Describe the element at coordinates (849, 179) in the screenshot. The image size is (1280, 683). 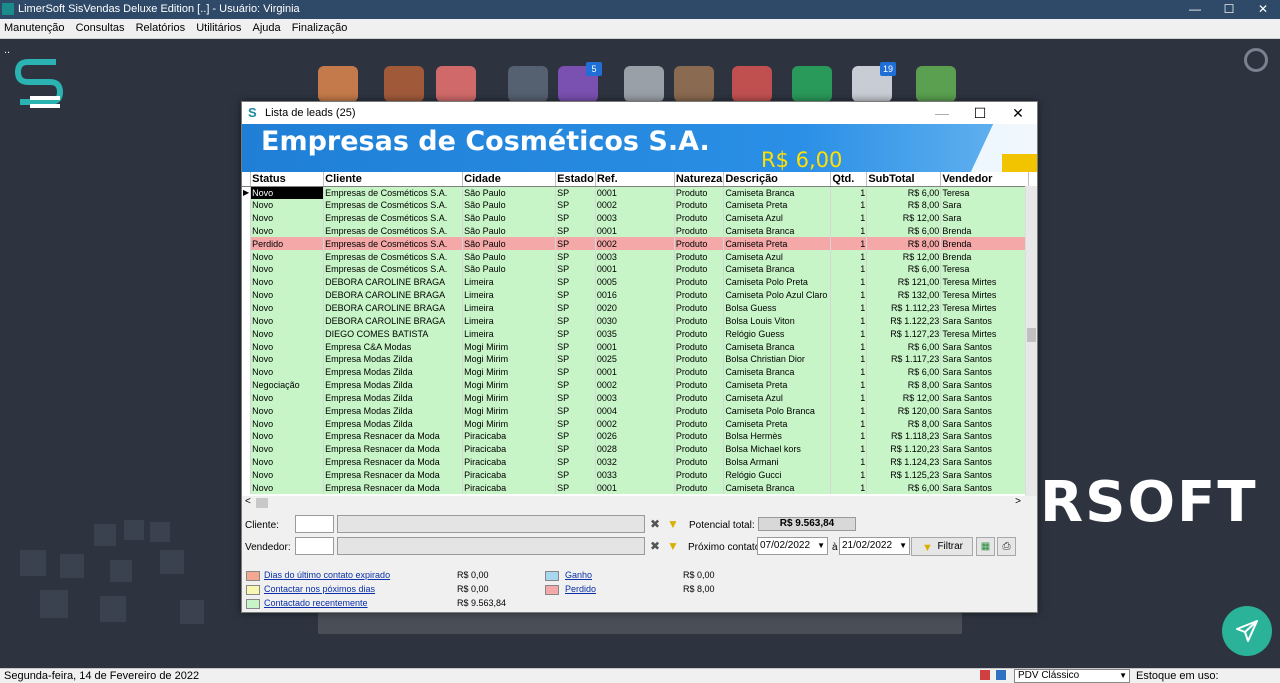
I see `col-qtd: Qtd.` at that location.